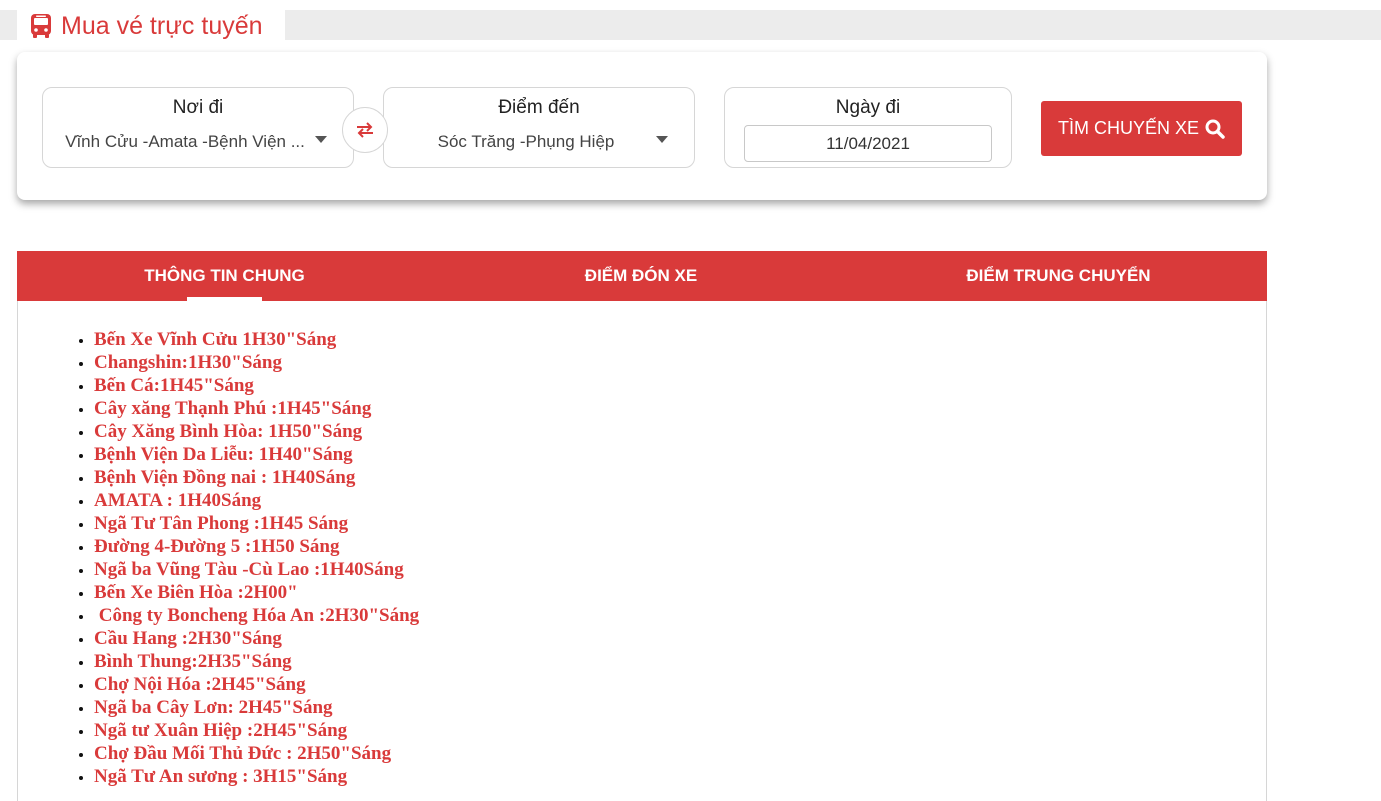 Image resolution: width=1381 pixels, height=801 pixels. Describe the element at coordinates (162, 25) in the screenshot. I see `page-title: Mua vé trực tuyến` at that location.